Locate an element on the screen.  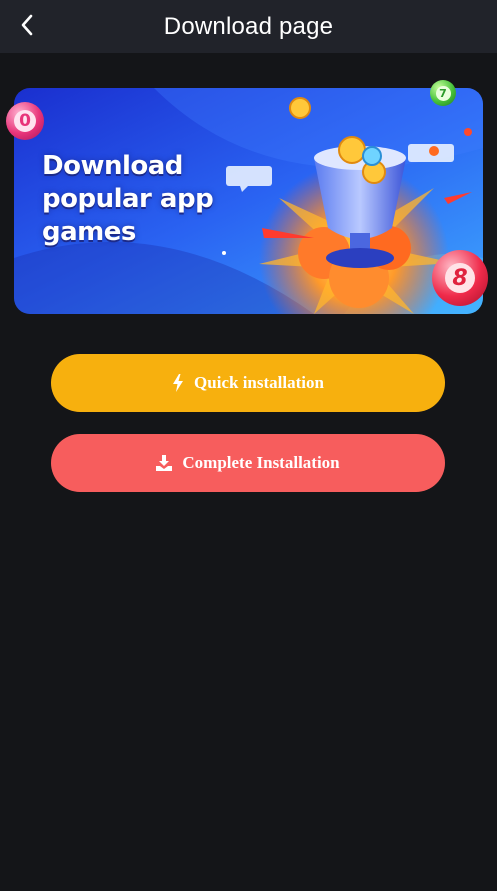
back-button is located at coordinates (27, 25).